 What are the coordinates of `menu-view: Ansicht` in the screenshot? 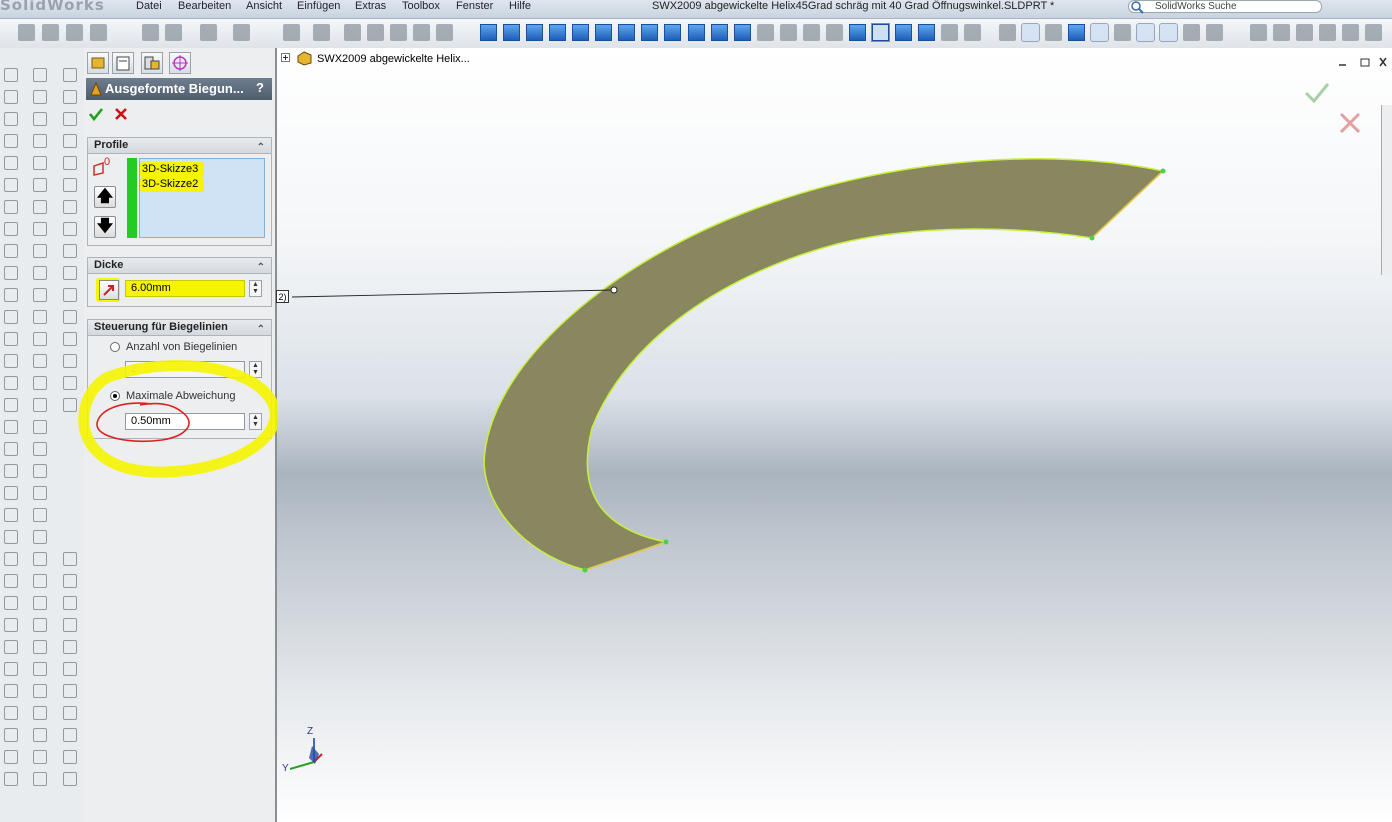 It's located at (264, 6).